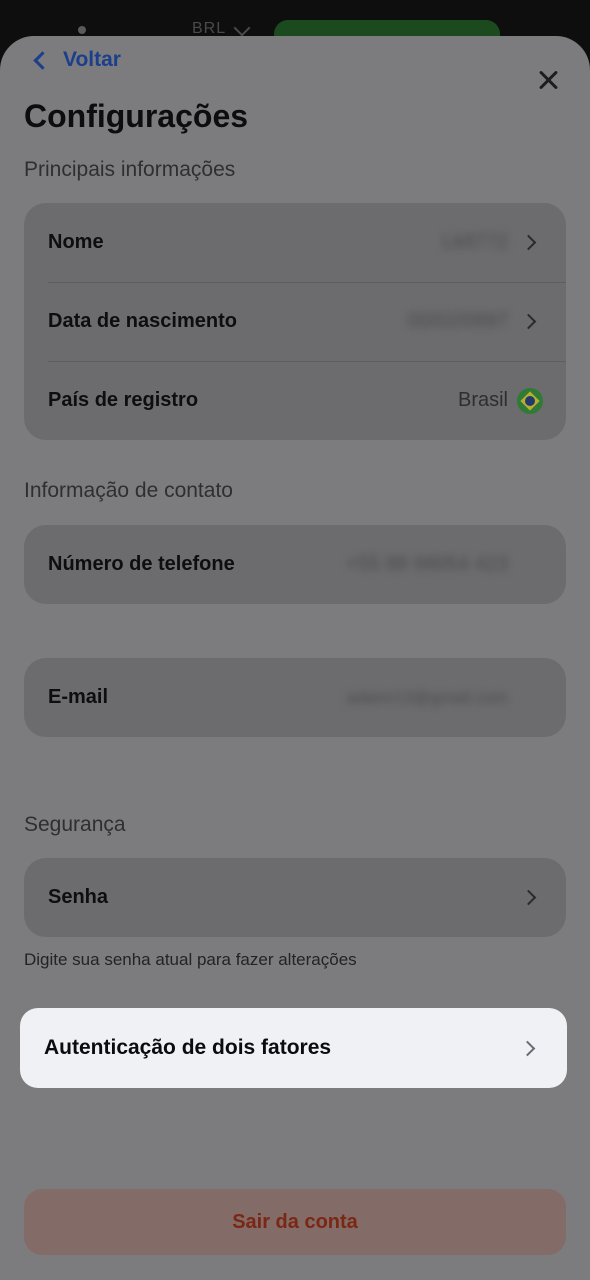 Image resolution: width=590 pixels, height=1280 pixels. What do you see at coordinates (188, 1047) in the screenshot?
I see `two-factor-auth-label: Autenticação de dois fatores` at bounding box center [188, 1047].